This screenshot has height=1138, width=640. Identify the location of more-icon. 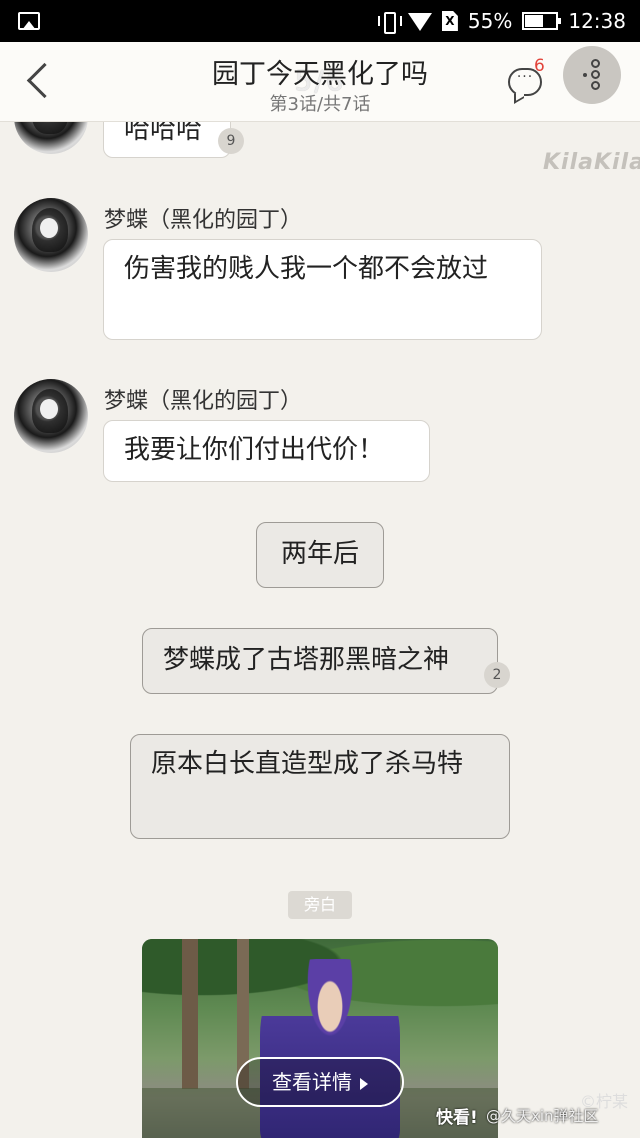
(585, 75).